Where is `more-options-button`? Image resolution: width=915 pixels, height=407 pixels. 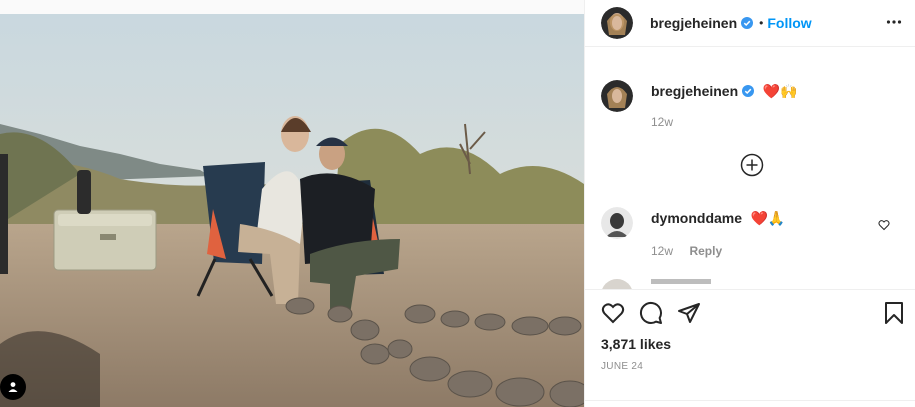
more-options-button is located at coordinates (894, 24).